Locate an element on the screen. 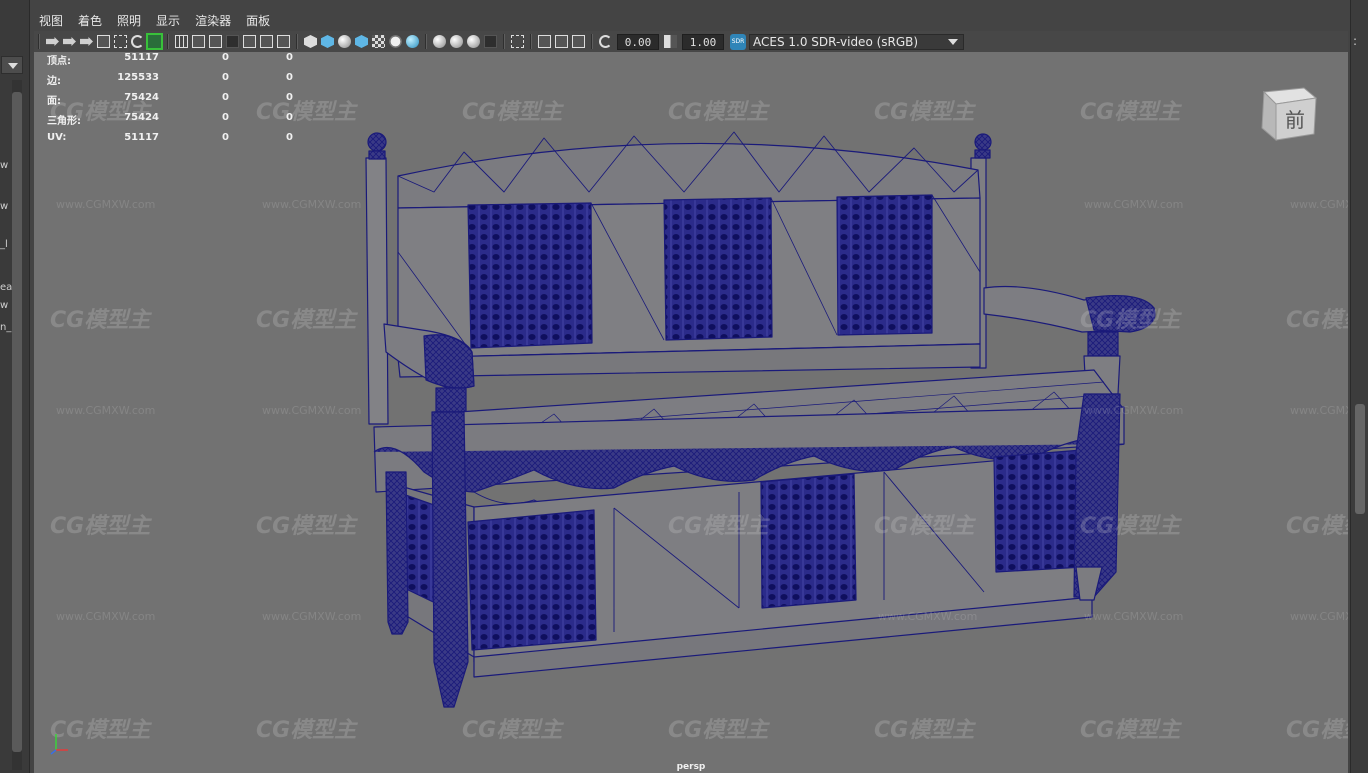  pencil-icon is located at coordinates (137, 41).